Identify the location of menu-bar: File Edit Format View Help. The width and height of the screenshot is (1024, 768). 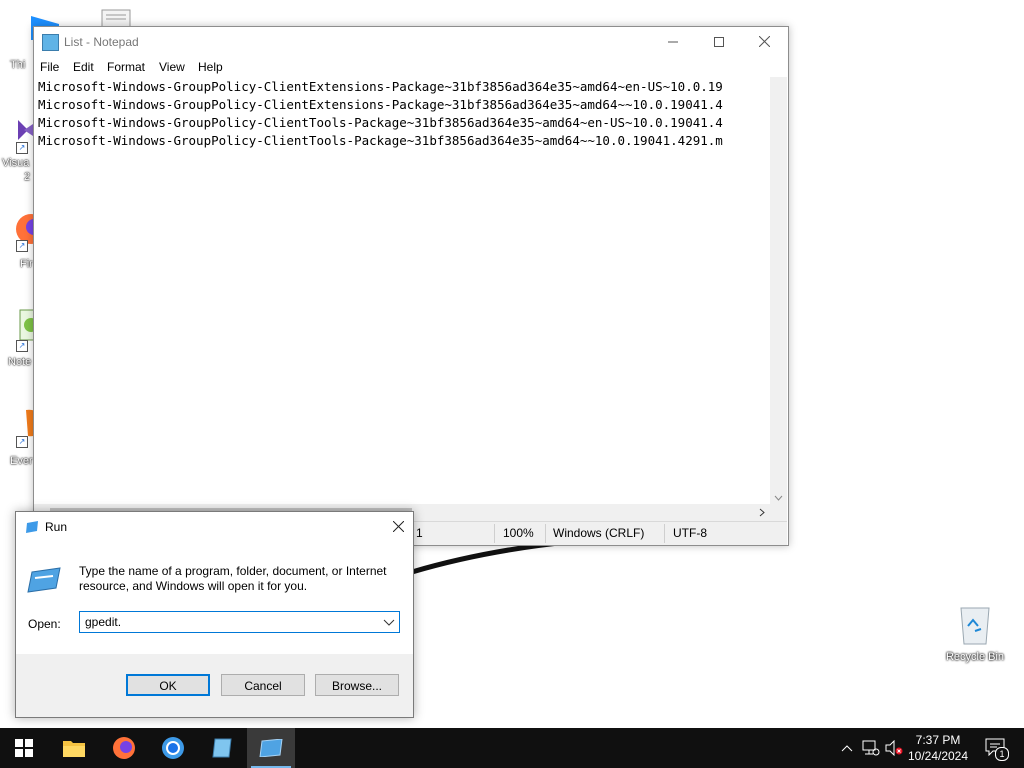
(411, 67).